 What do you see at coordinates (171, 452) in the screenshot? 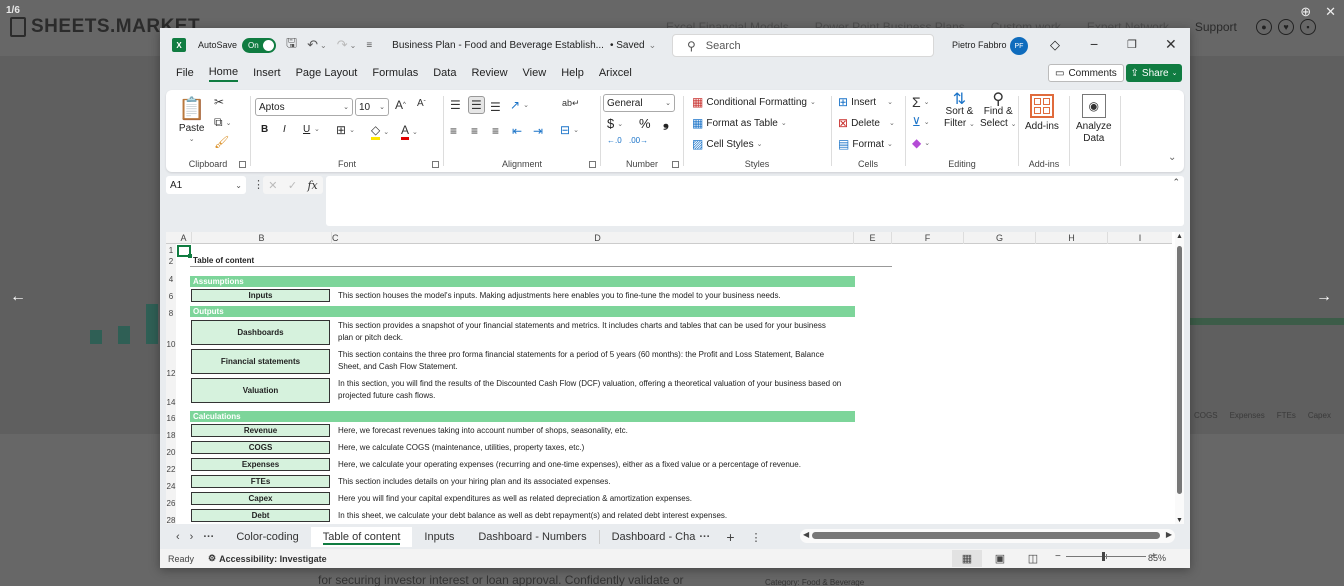
I see `row-header: 20` at bounding box center [171, 452].